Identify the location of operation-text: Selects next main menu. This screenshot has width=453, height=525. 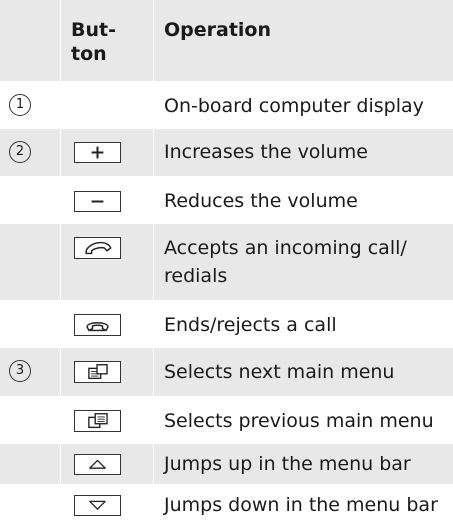
(279, 372).